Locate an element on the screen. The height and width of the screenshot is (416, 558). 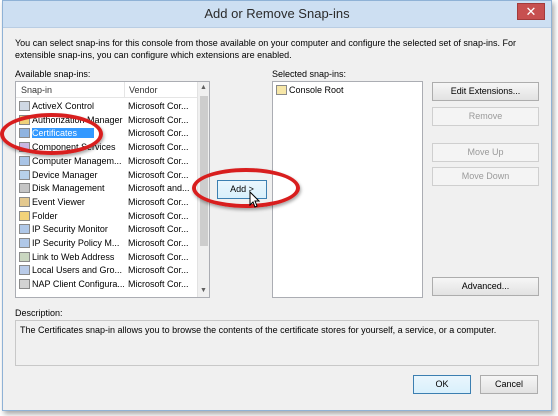
dialog-title: Add or Remove Snap-ins is located at coordinates (277, 13).